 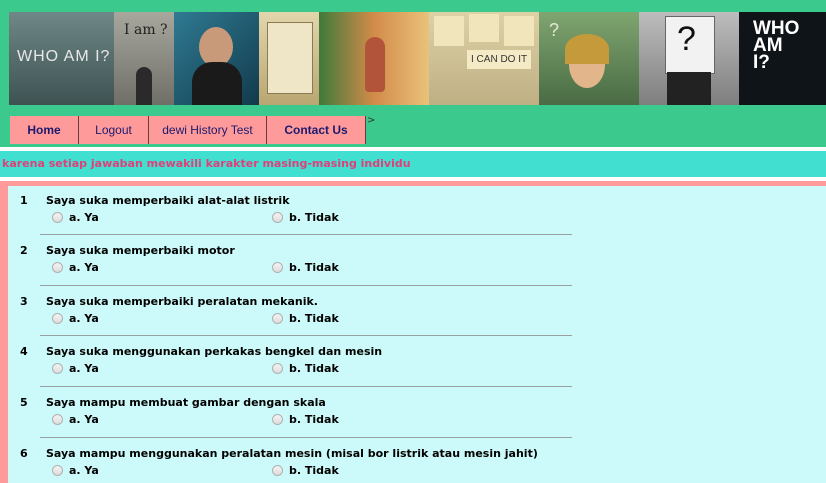 I want to click on nav-arrow-glyph: >, so click(x=371, y=120).